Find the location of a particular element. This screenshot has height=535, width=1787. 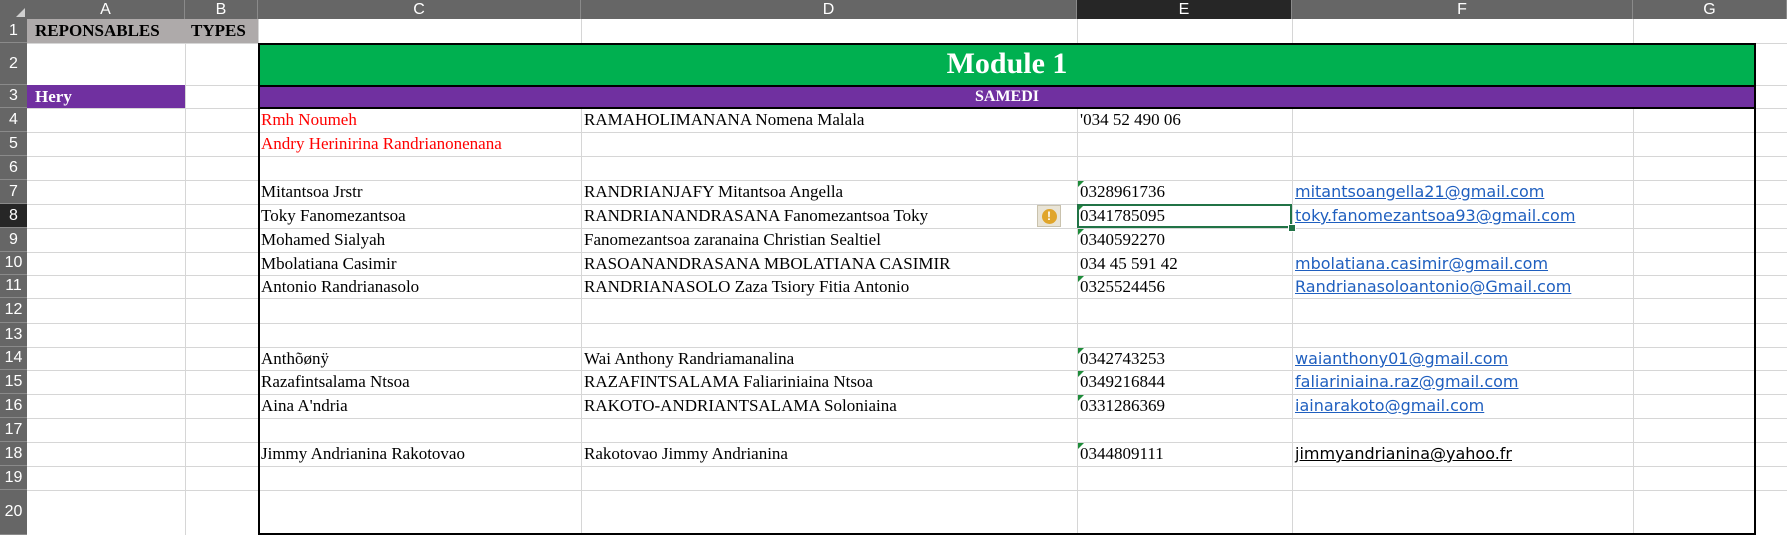

fullname-cell: RAKOTO-ANDRIANTSALAMA Soloniaina is located at coordinates (829, 406).